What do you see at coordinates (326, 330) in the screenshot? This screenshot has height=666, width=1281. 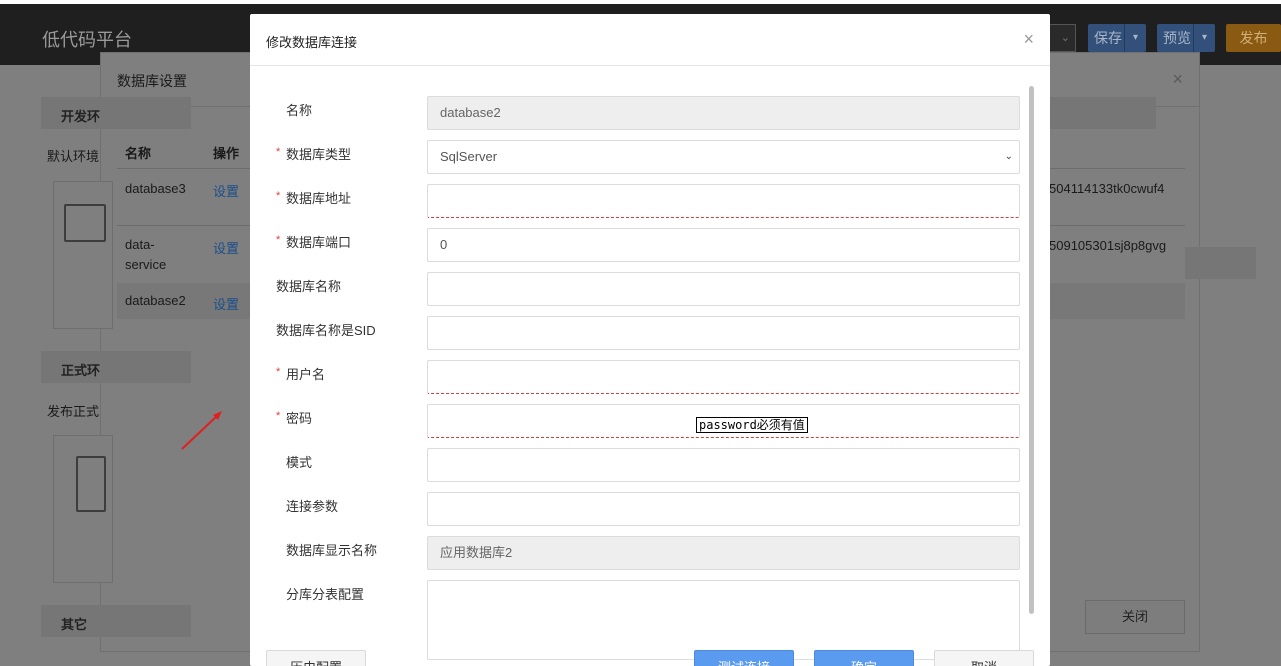 I see `db-name-sid-label: 数据库名称是SID` at bounding box center [326, 330].